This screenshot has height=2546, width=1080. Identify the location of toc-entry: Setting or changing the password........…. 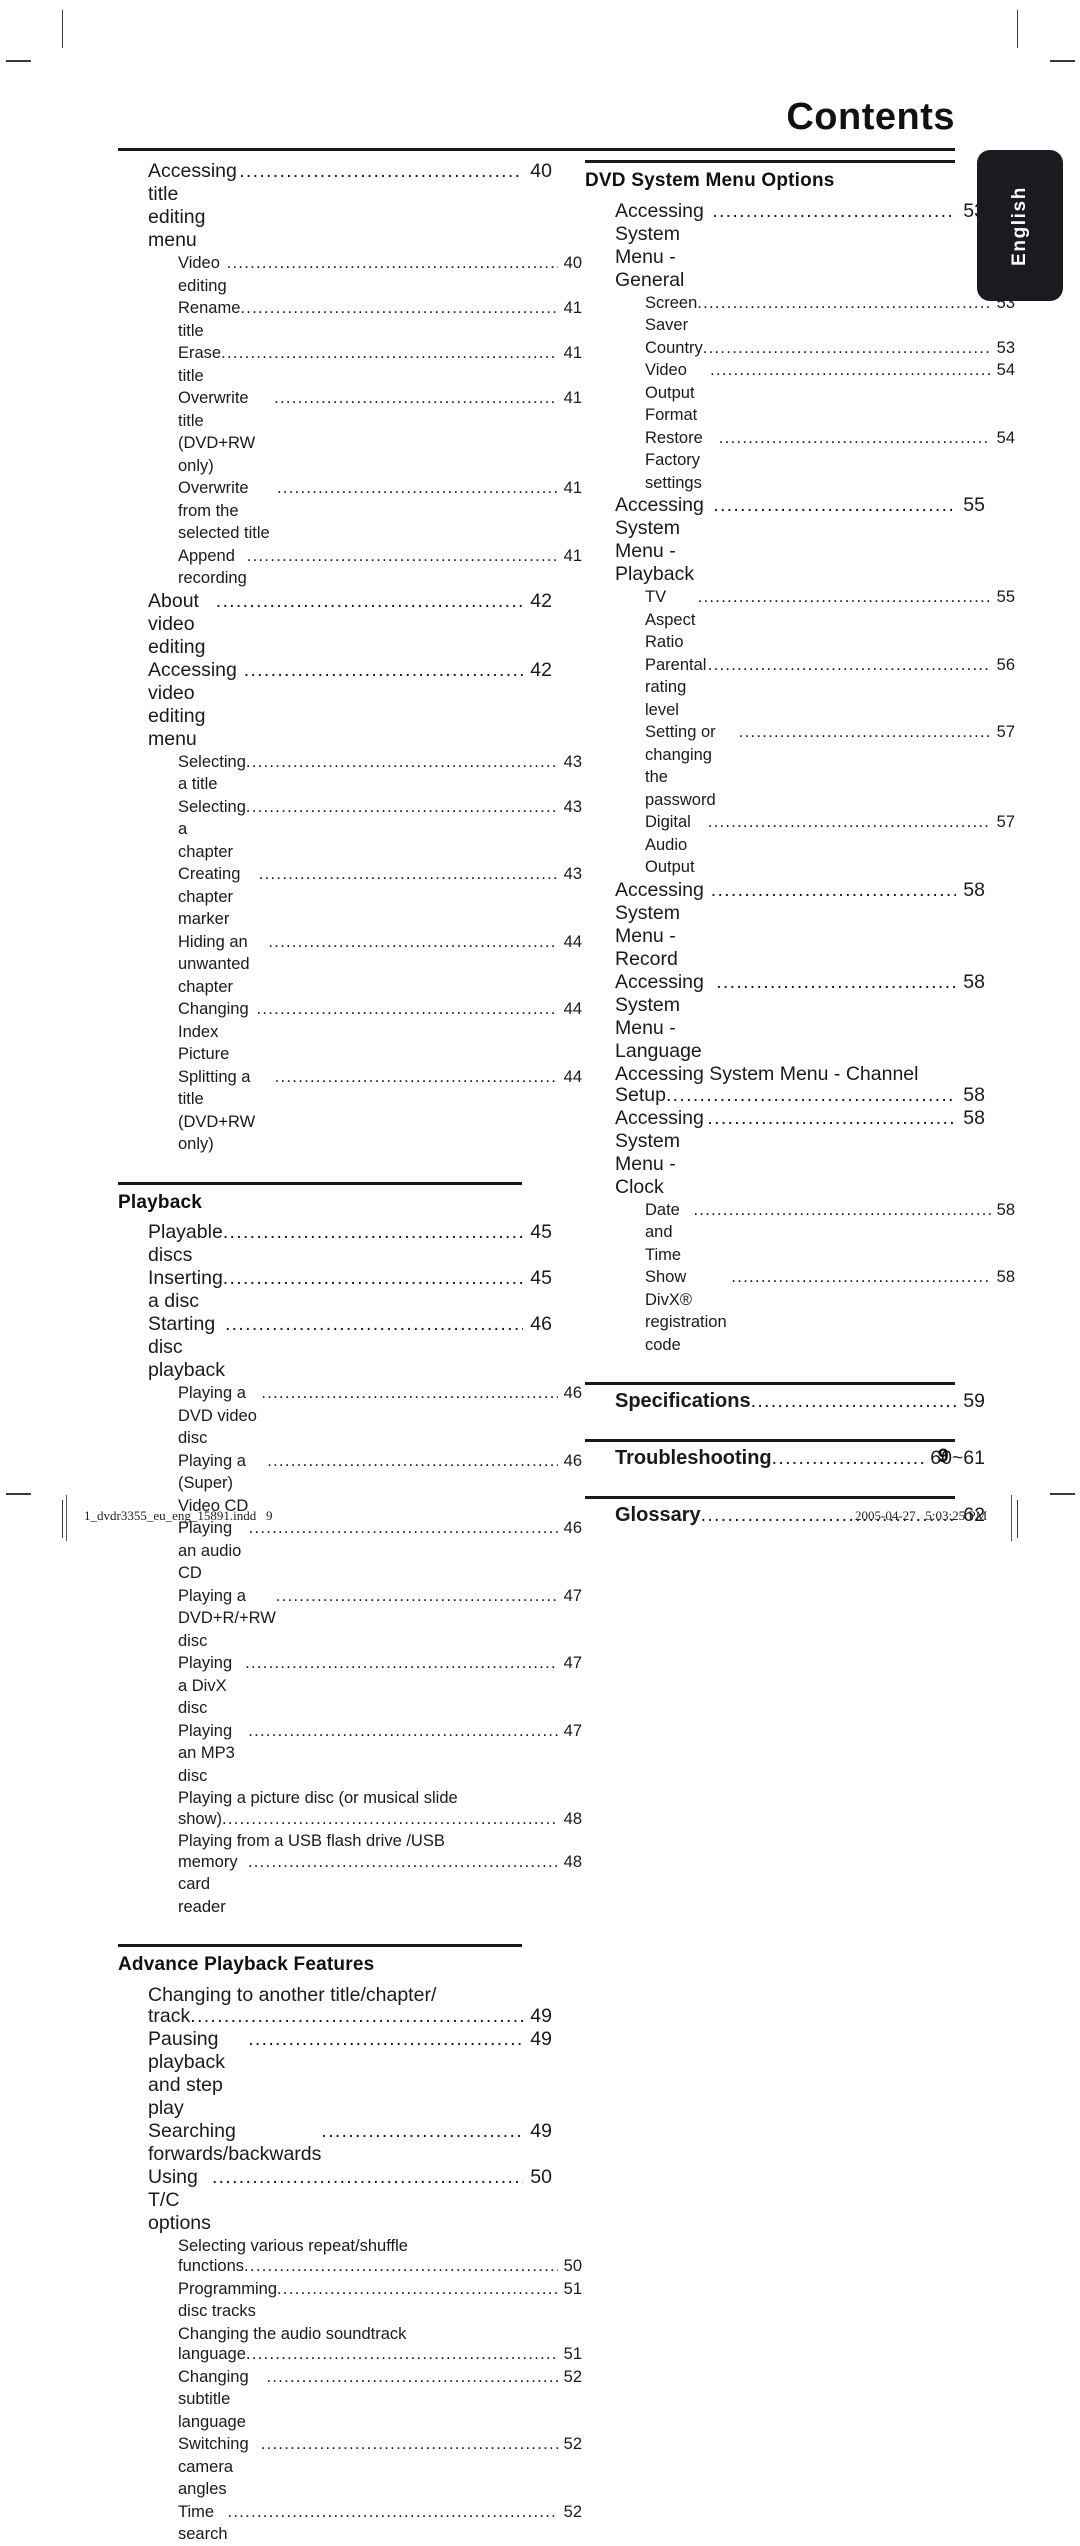
(830, 766).